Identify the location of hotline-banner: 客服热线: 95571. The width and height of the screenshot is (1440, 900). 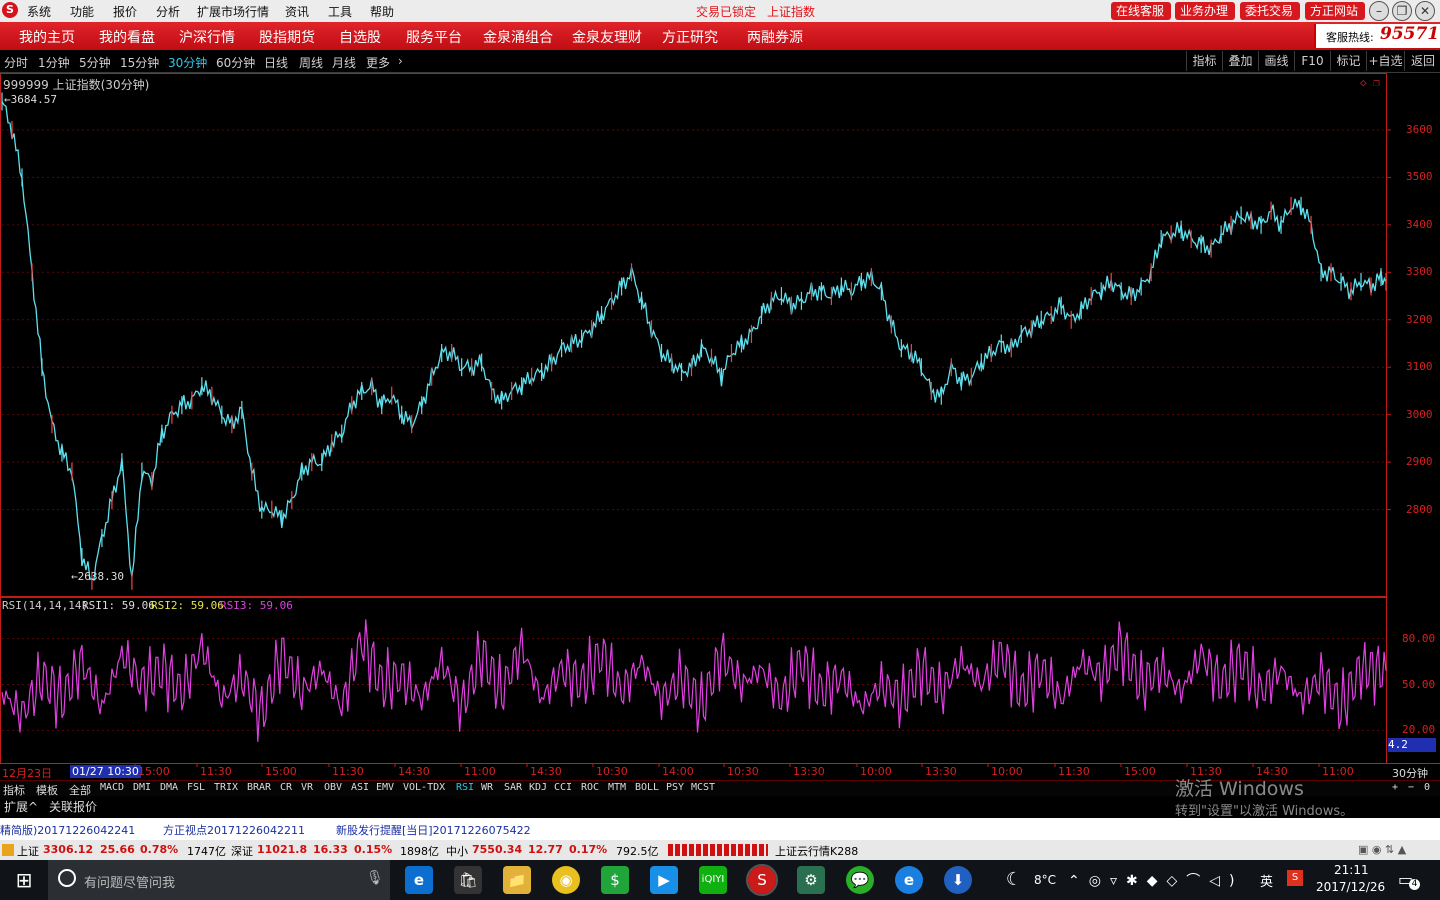
(1377, 36).